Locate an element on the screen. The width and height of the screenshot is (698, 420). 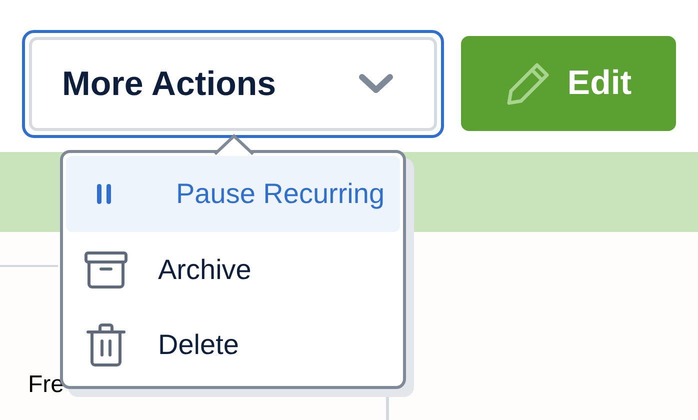
row-text: Fre is located at coordinates (46, 384).